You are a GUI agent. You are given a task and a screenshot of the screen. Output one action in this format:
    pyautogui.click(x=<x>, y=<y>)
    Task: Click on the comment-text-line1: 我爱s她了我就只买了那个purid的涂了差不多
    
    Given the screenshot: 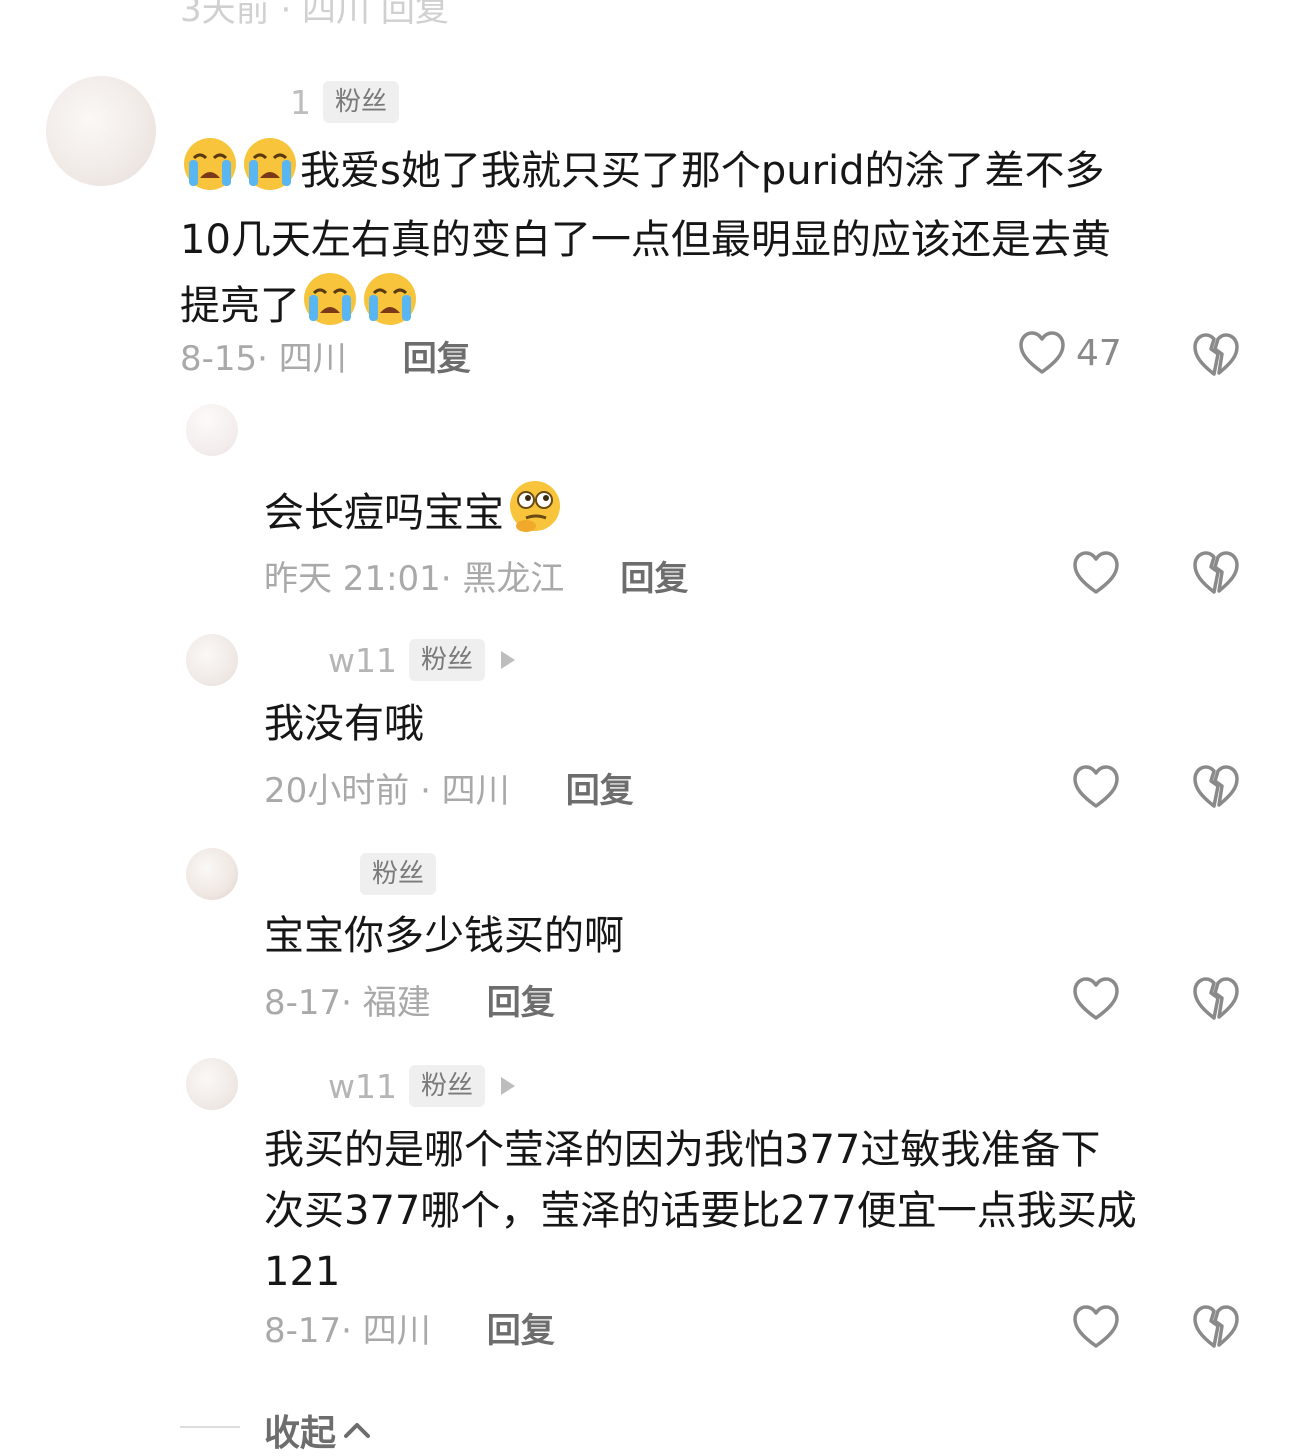 What is the action you would take?
    pyautogui.click(x=702, y=171)
    